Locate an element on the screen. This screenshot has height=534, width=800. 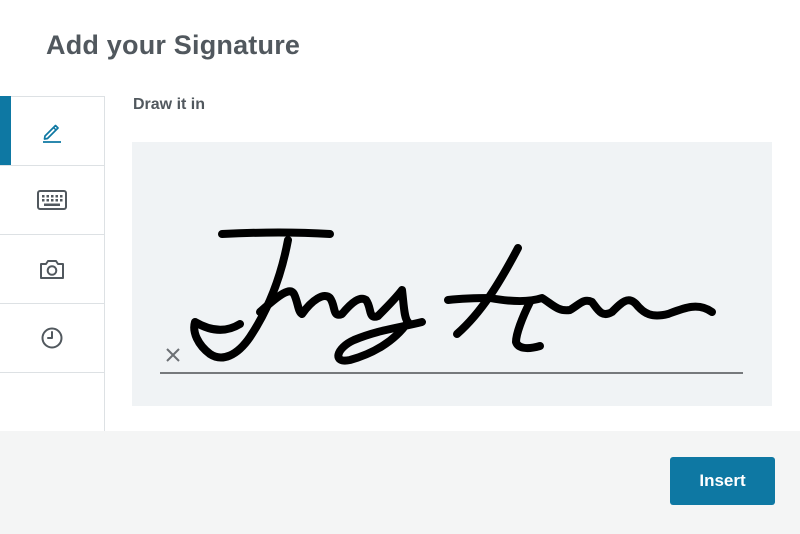
insert-button: Insert is located at coordinates (722, 481).